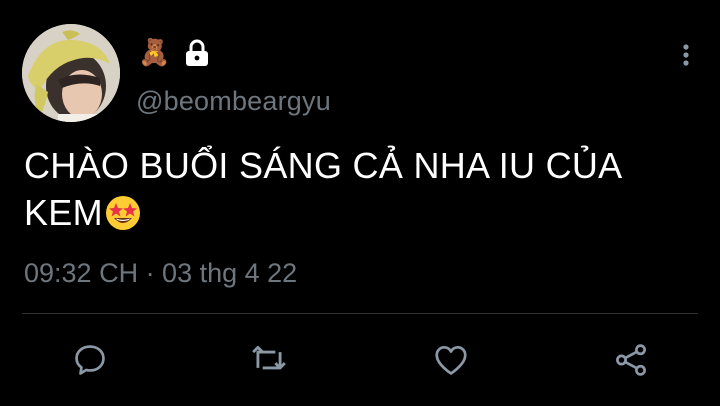  I want to click on lock-icon, so click(197, 53).